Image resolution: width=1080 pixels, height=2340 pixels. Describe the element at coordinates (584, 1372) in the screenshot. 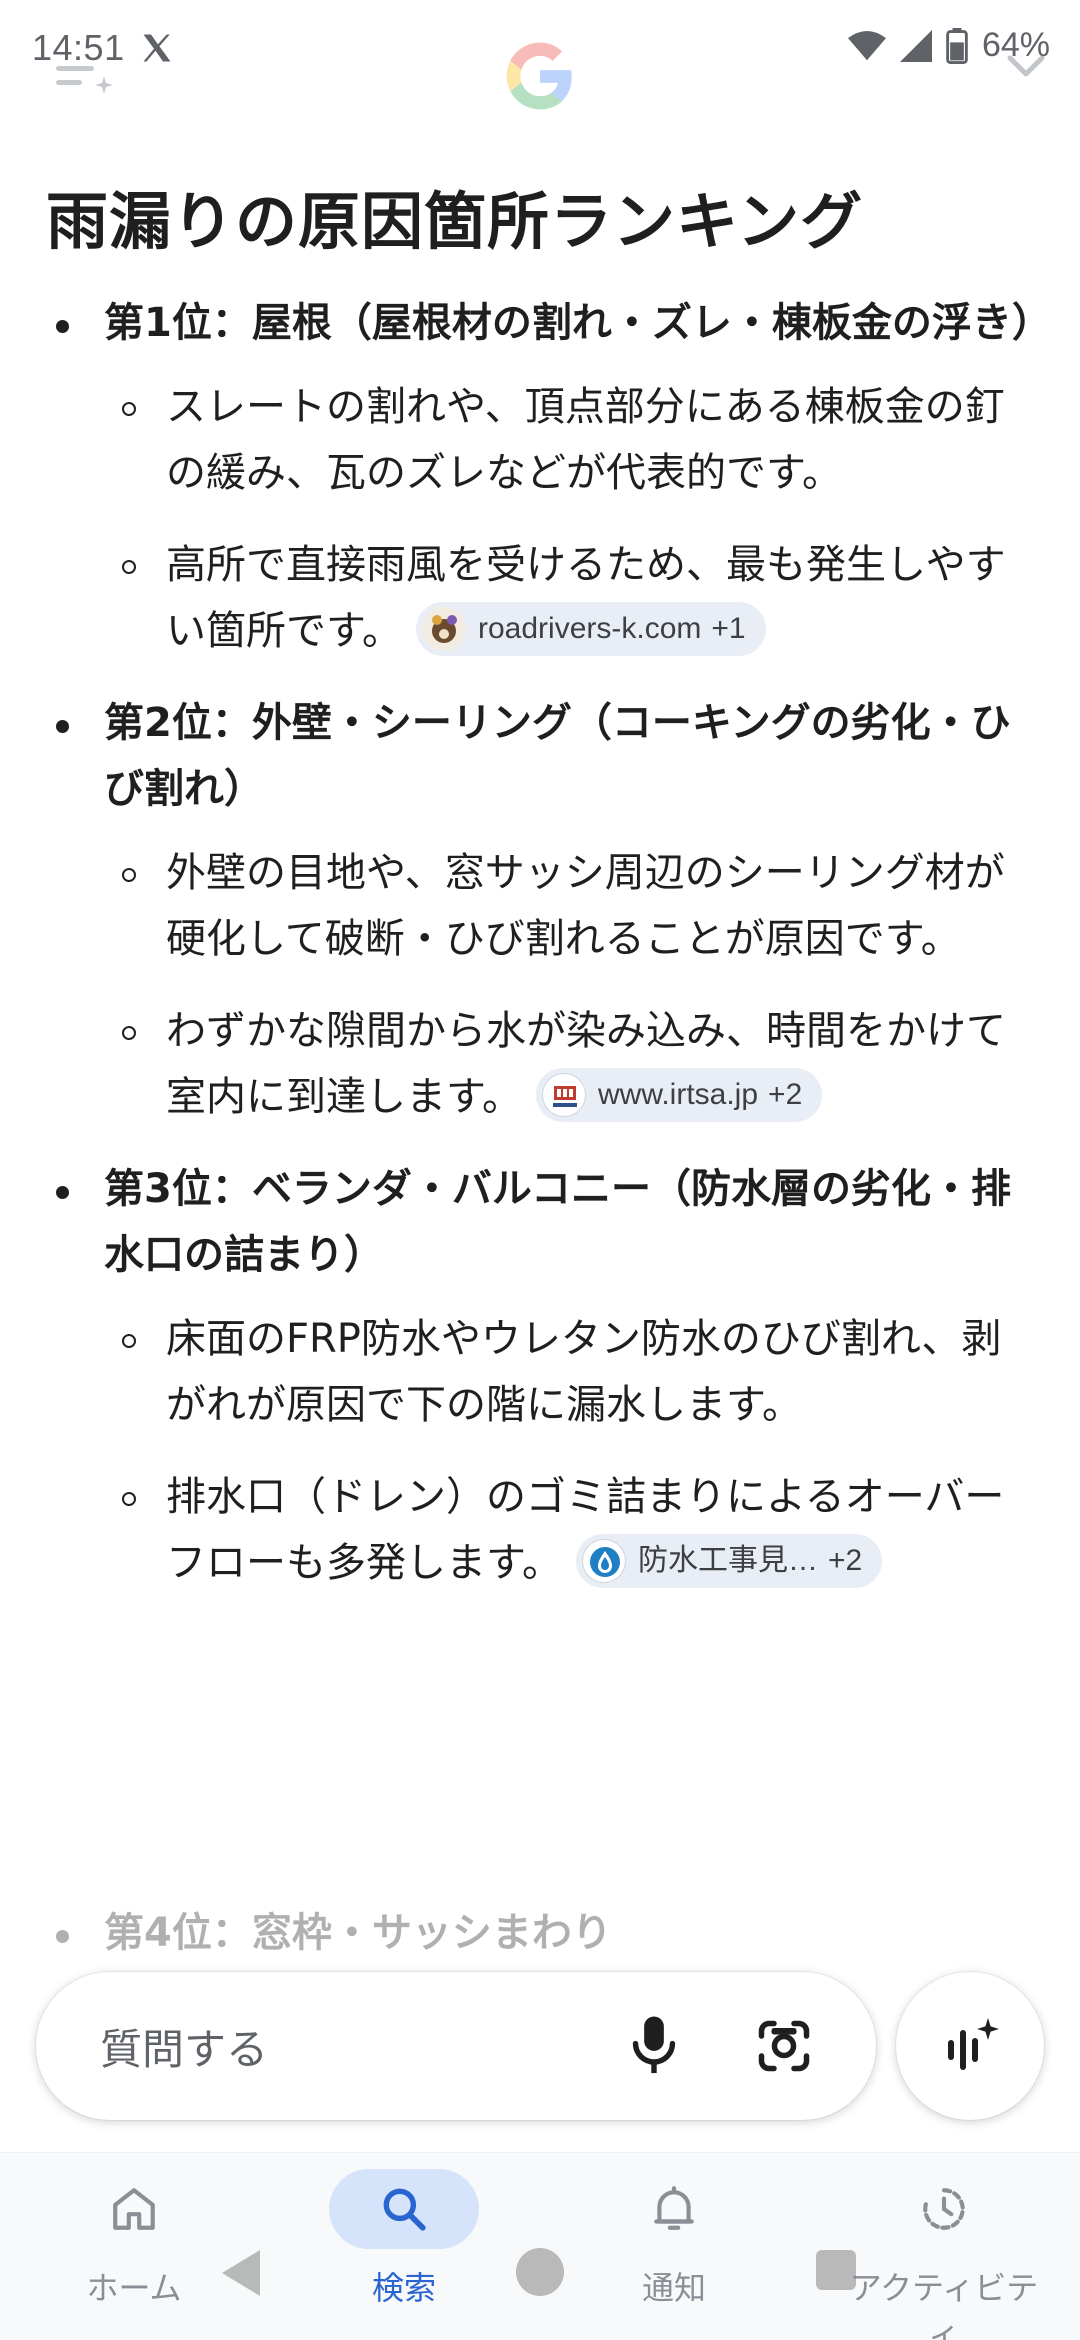

I see `sub-item-text: 床面のFRP防水やウレタン防水のひび割れ、剥がれが原因で下の階に漏水します。` at that location.